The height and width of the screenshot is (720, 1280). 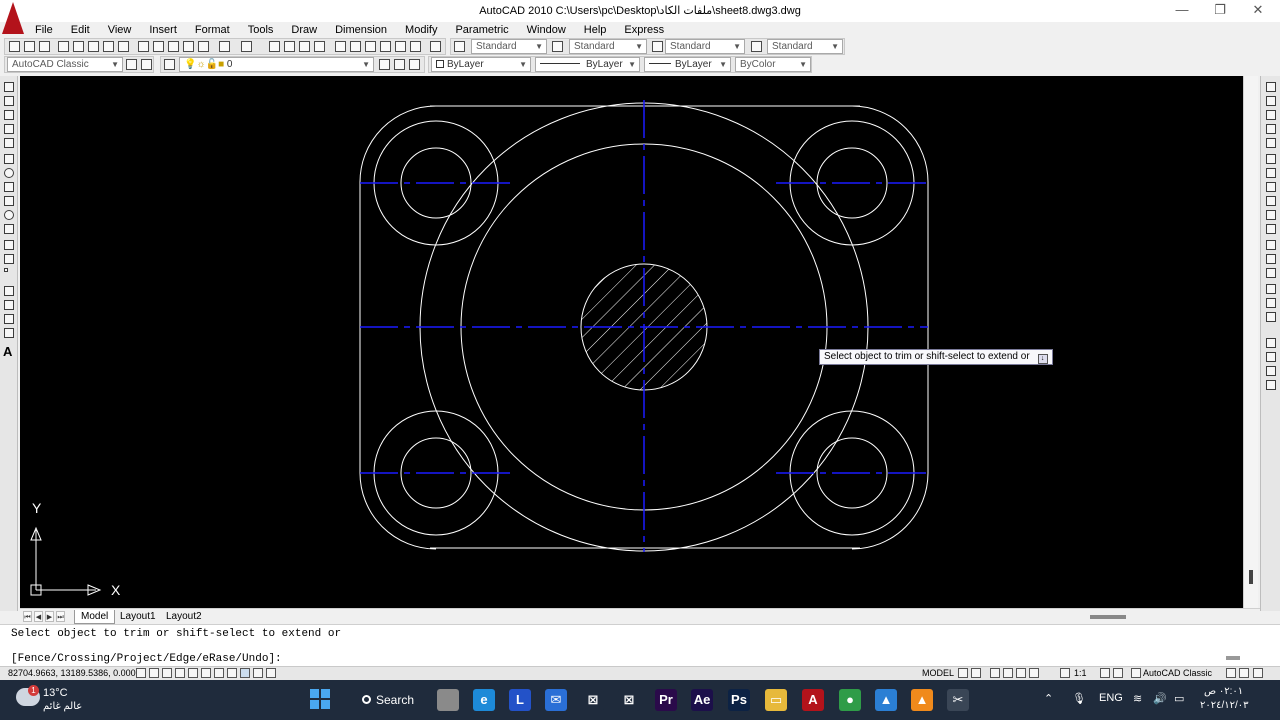 What do you see at coordinates (1048, 698) in the screenshot?
I see `tray-chevron-icon: ⌃` at bounding box center [1048, 698].